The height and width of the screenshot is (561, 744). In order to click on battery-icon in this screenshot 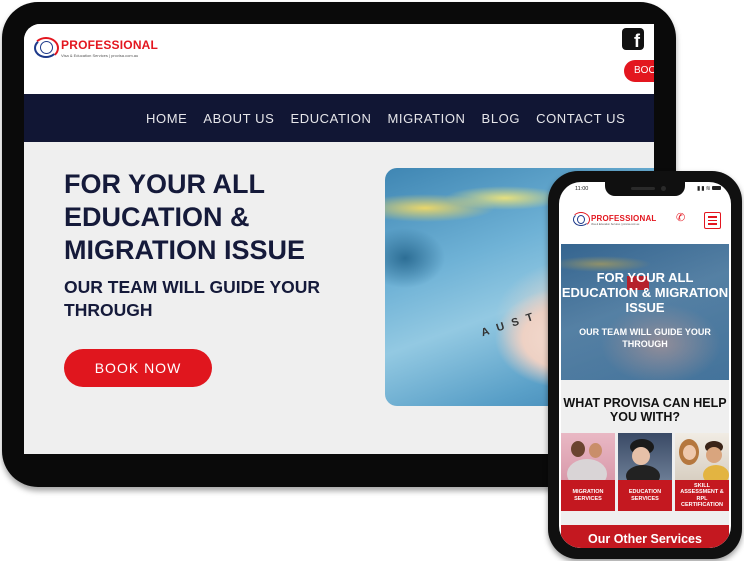, I will do `click(716, 188)`.